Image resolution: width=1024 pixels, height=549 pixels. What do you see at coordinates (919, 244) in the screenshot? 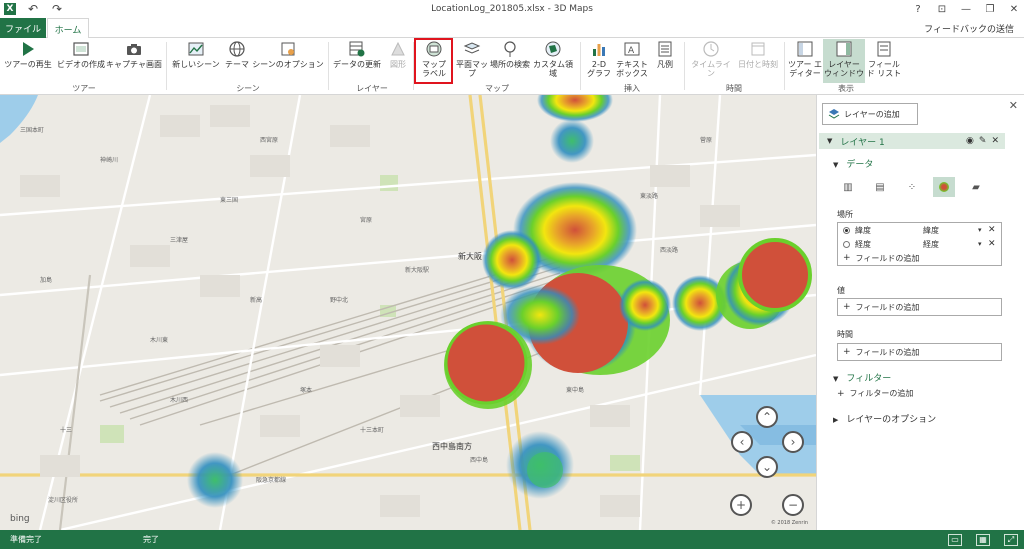
I see `location-field-longitude: 経度 経度 ▾ ✕` at bounding box center [919, 244].